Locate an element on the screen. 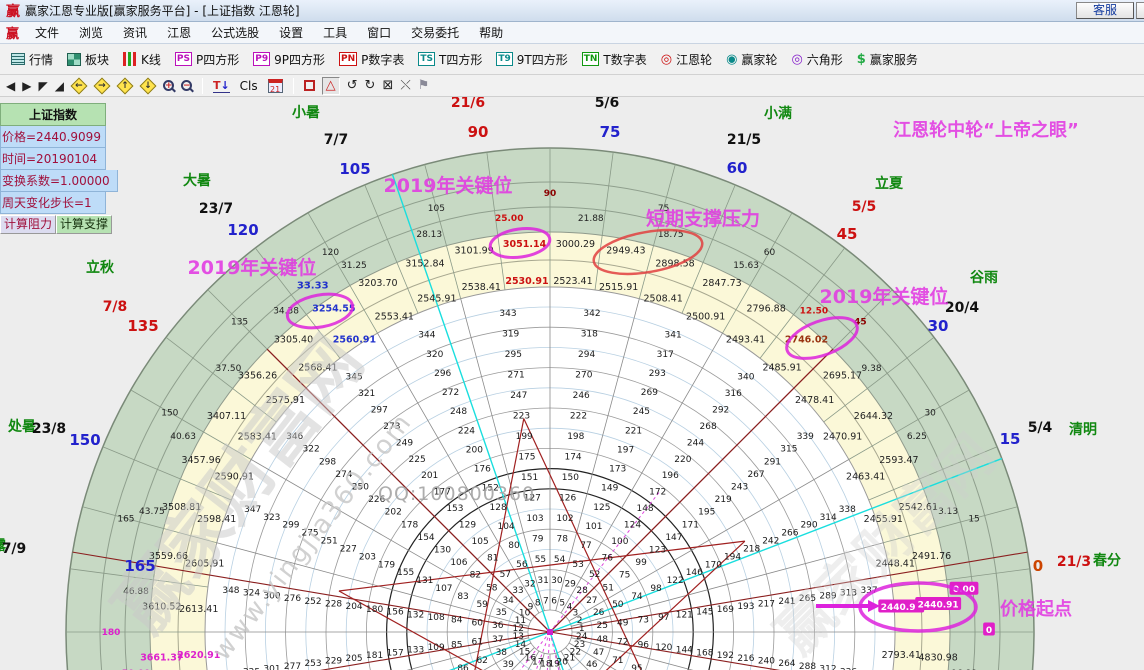 The height and width of the screenshot is (670, 1144). svg-text: 135 is located at coordinates (239, 323).